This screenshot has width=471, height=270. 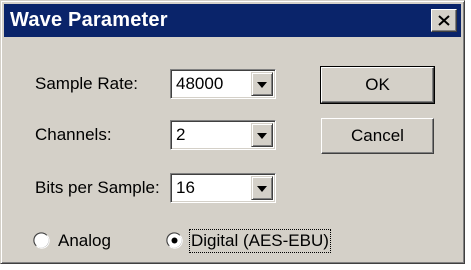 I want to click on analog-radio, so click(x=41, y=240).